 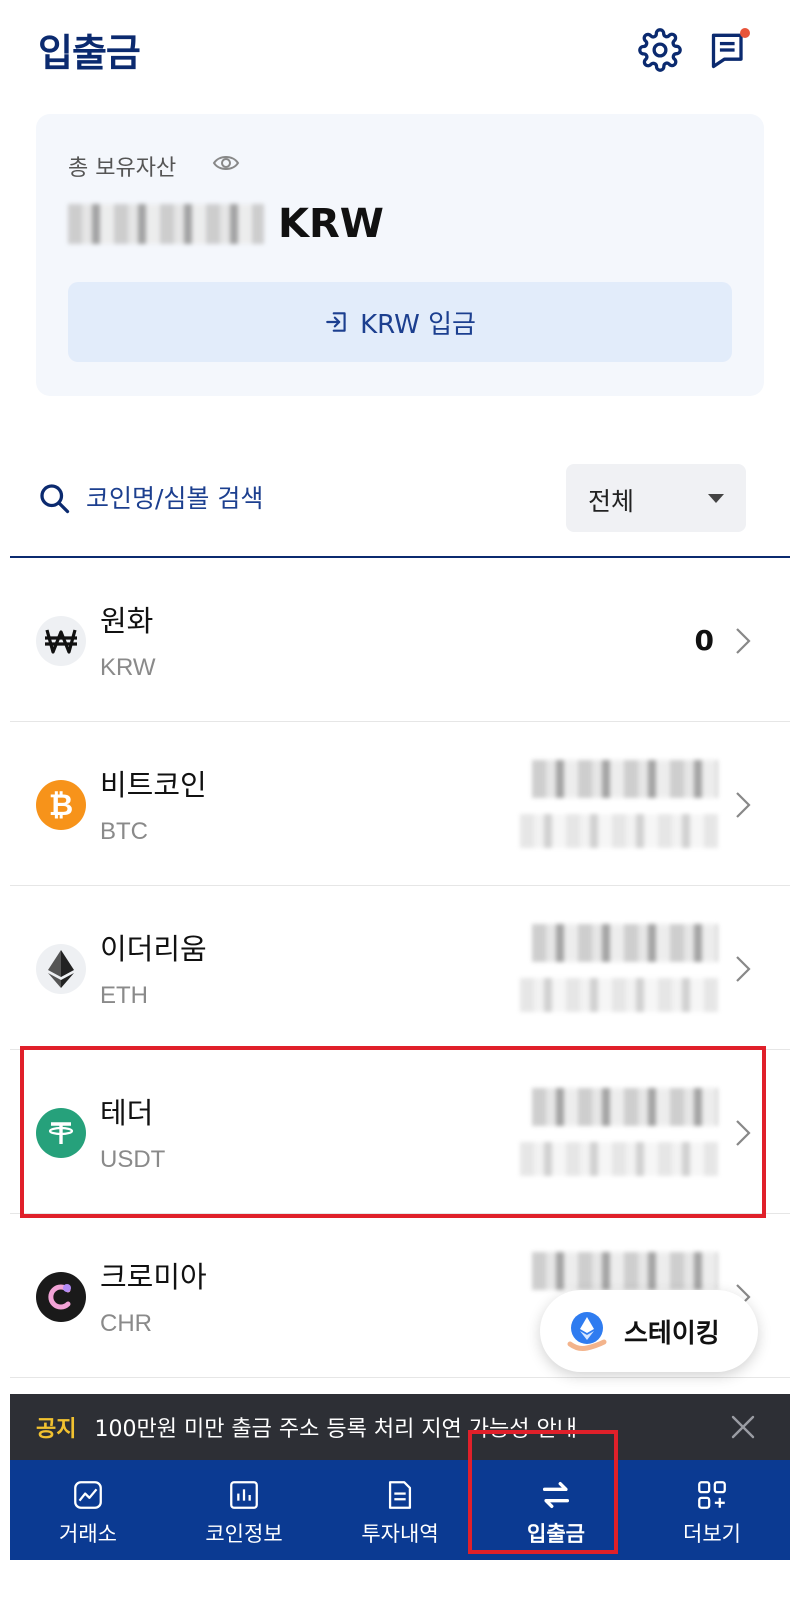 What do you see at coordinates (153, 785) in the screenshot?
I see `coin-name: 비트코인` at bounding box center [153, 785].